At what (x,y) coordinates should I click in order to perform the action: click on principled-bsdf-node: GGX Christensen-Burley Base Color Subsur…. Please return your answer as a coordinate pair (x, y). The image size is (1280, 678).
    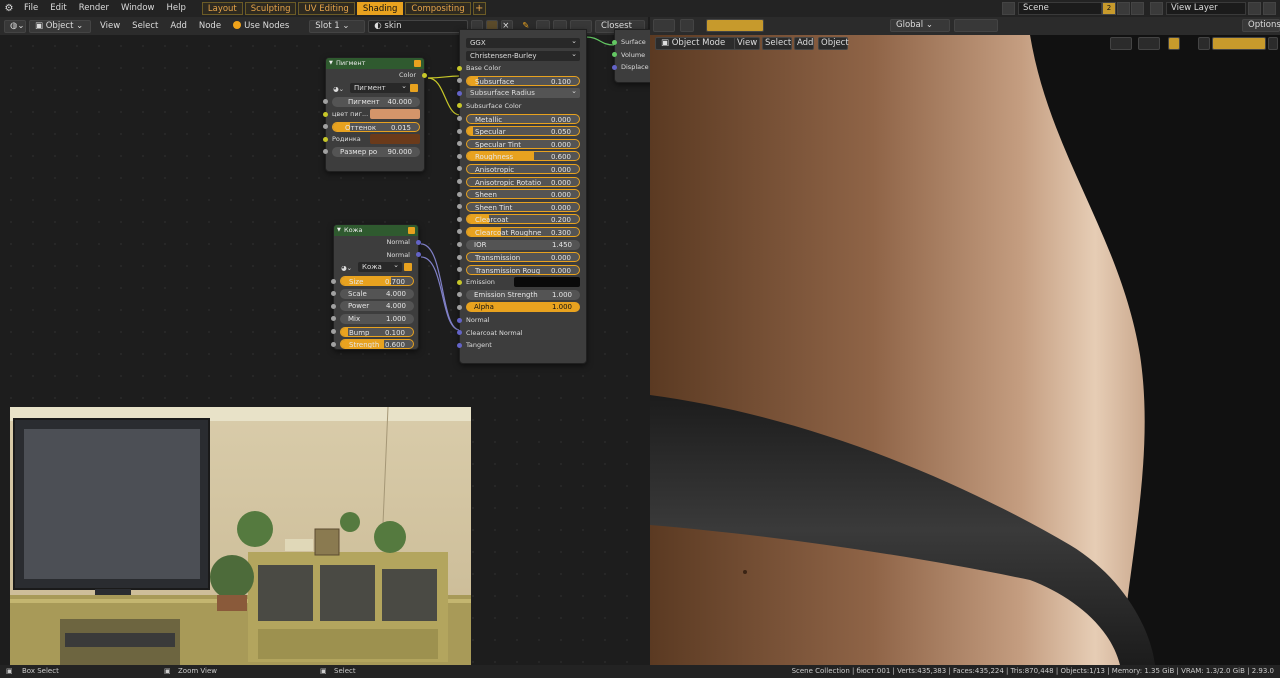
    Looking at the image, I should click on (522, 196).